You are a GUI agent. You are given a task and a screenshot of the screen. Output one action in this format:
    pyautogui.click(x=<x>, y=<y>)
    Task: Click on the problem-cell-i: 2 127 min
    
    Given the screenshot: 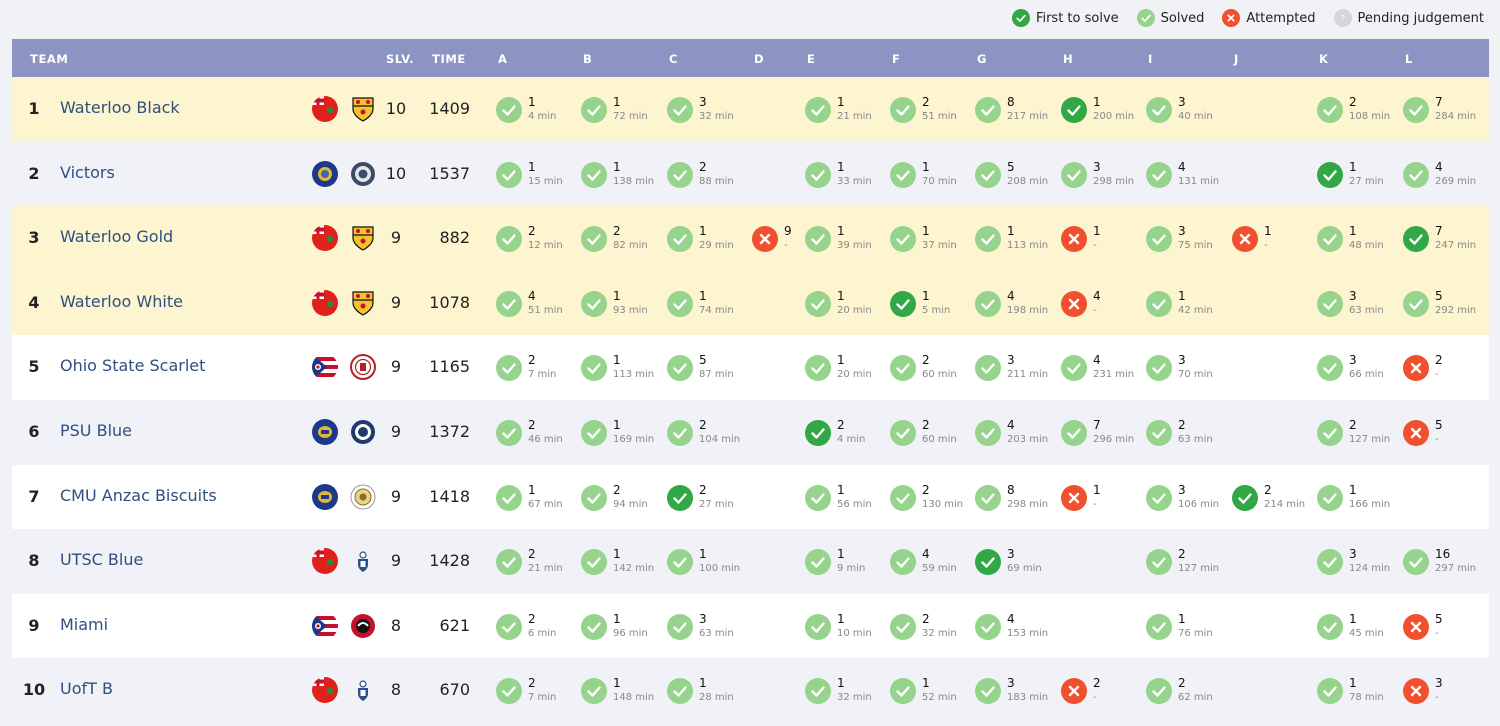 What is the action you would take?
    pyautogui.click(x=1188, y=562)
    